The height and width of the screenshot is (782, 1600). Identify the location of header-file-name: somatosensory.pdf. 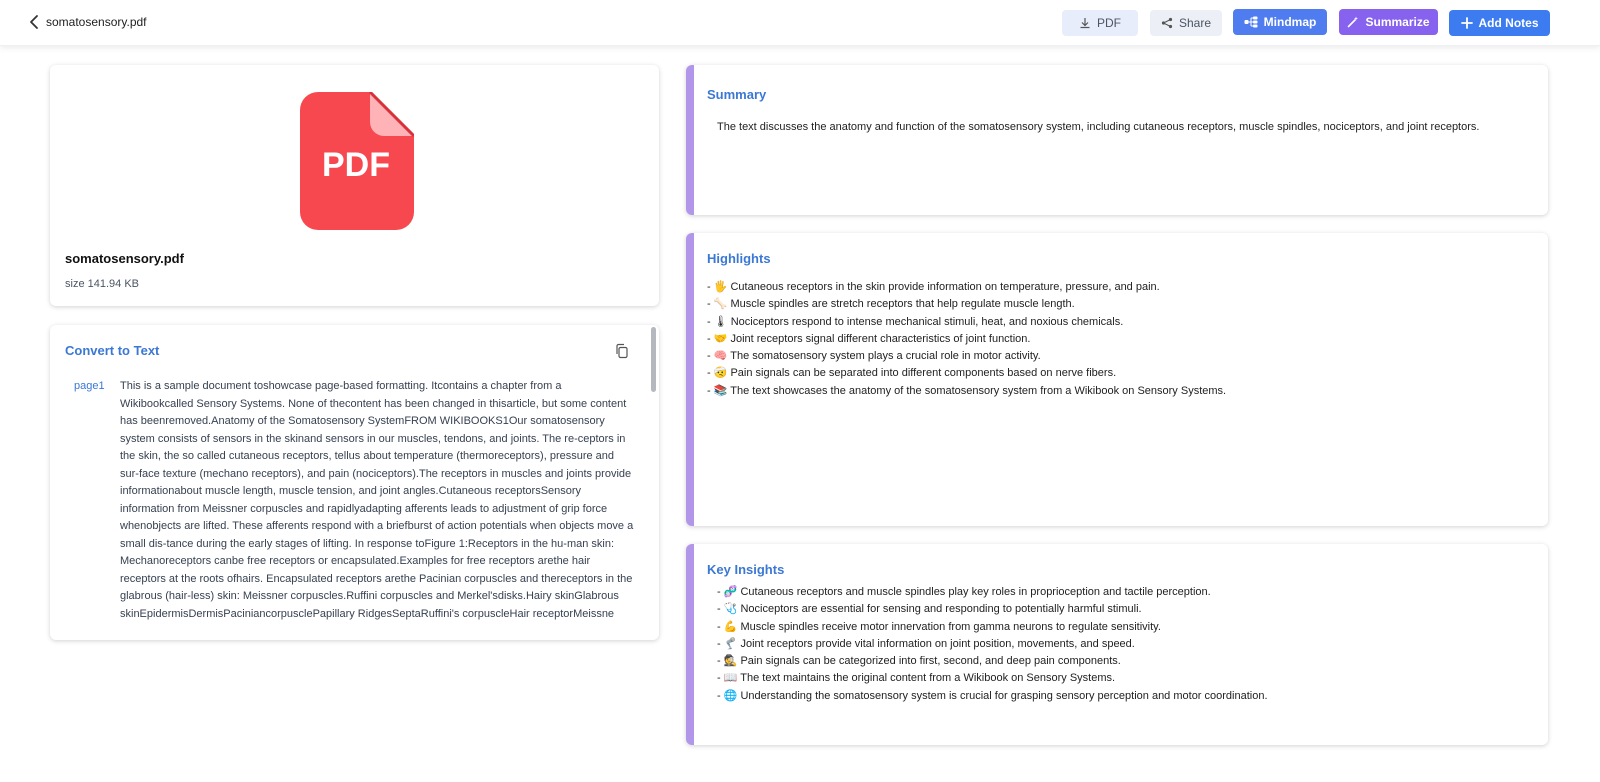
(96, 22).